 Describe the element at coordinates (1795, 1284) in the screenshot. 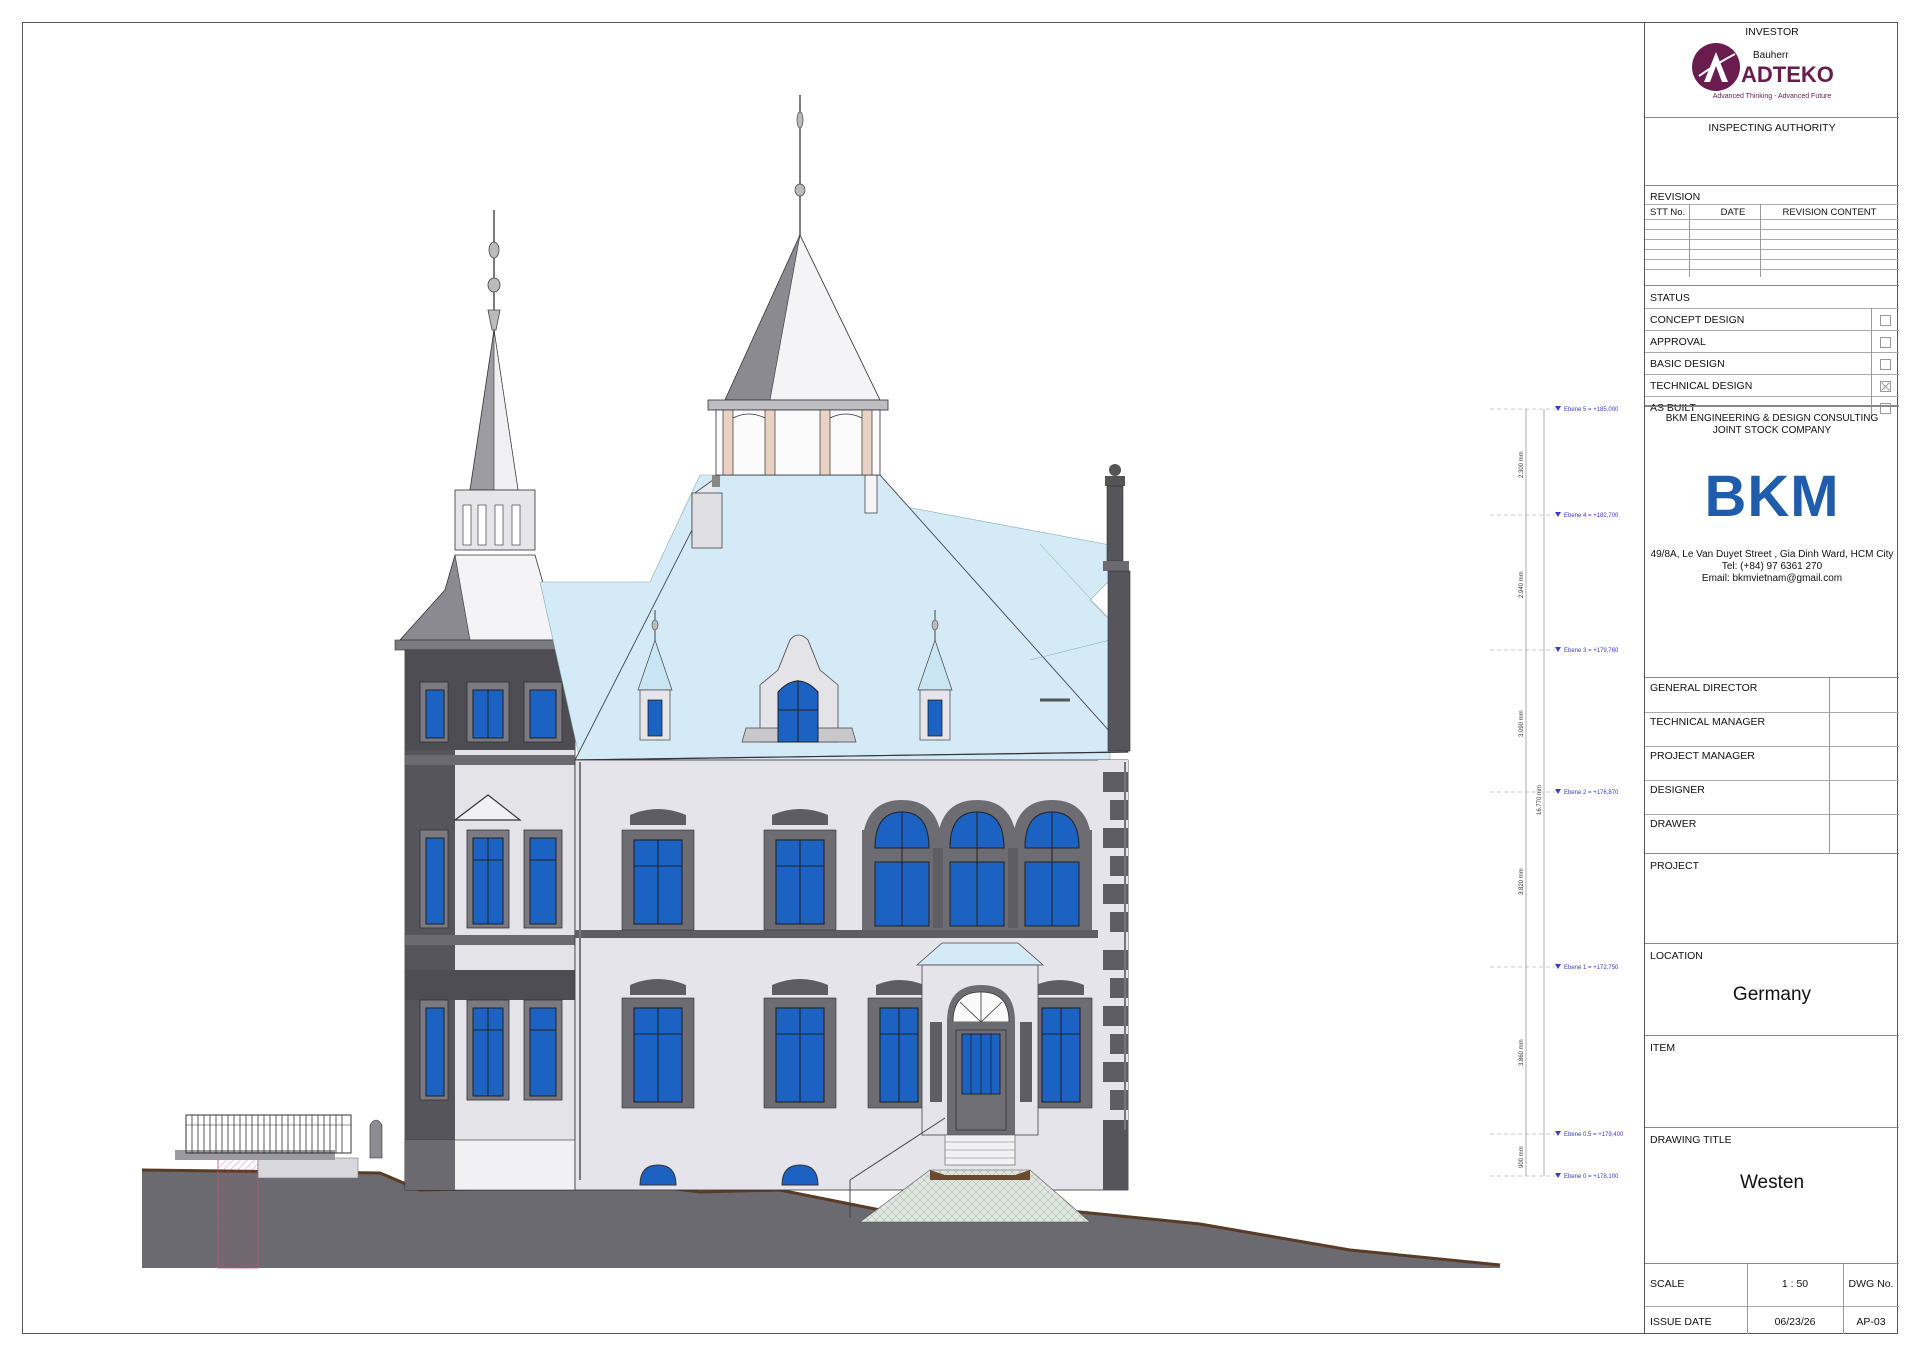

I see `scale-value: 1 : 50` at that location.